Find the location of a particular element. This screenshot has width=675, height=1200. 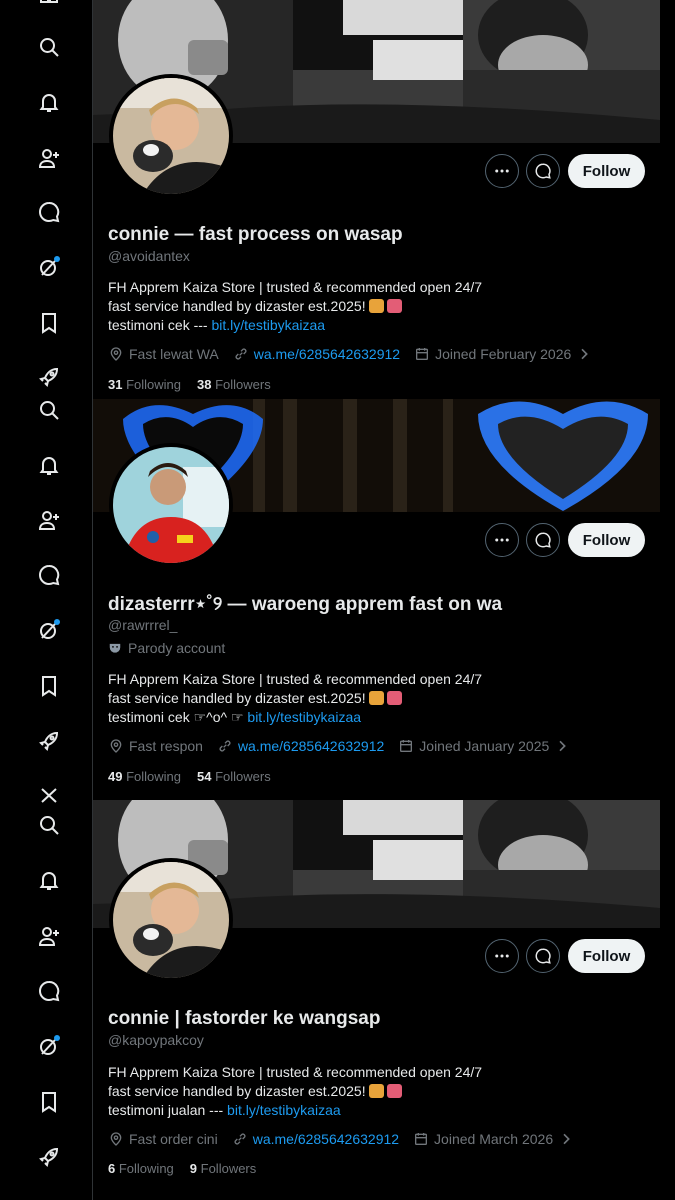

following-stat: 6 Following is located at coordinates (141, 1168).